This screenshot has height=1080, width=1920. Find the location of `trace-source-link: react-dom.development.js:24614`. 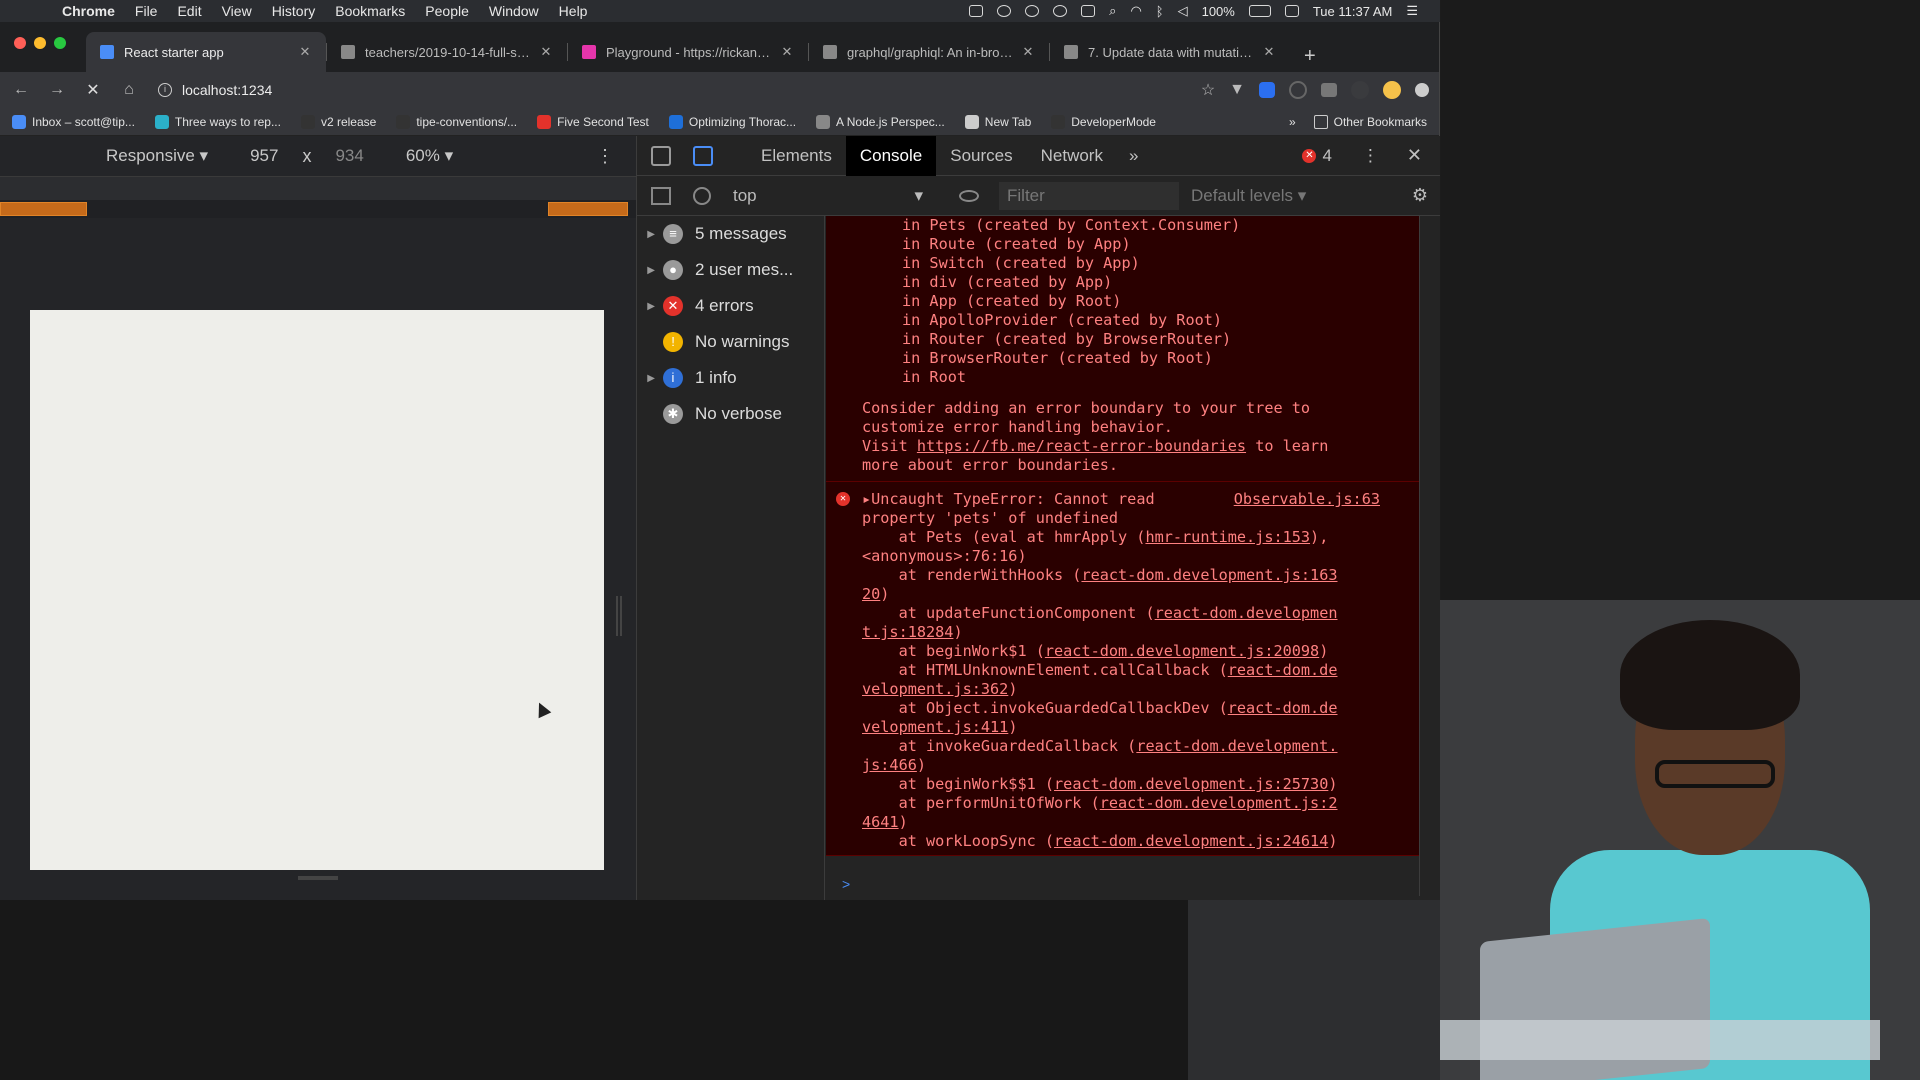

trace-source-link: react-dom.development.js:24614 is located at coordinates (1191, 841).